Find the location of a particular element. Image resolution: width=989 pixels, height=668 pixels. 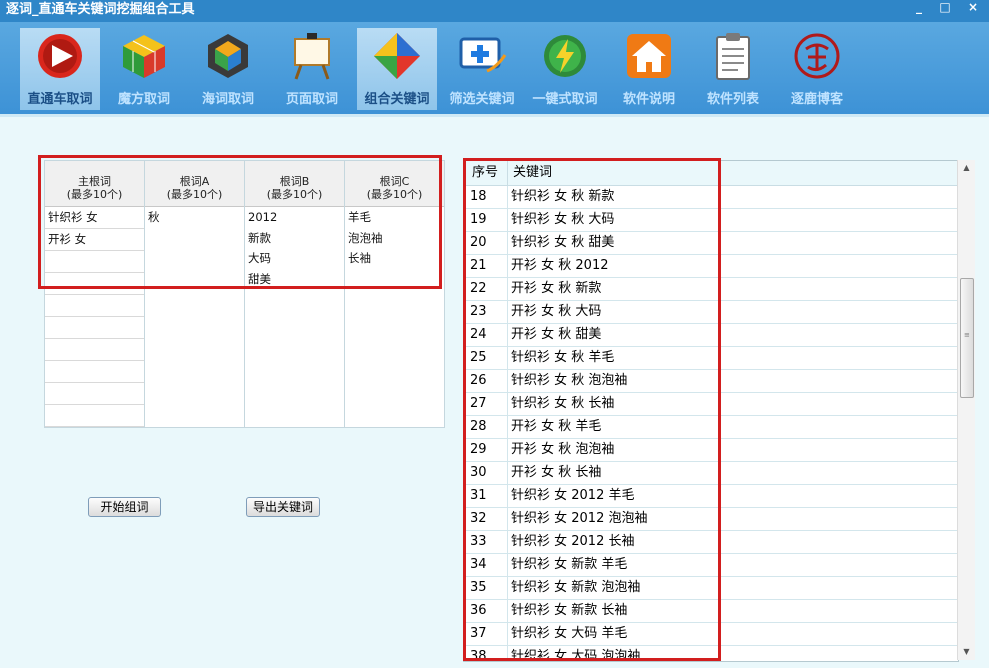

row-keyword: 针织衫 女 2012 羊毛 is located at coordinates (573, 495).